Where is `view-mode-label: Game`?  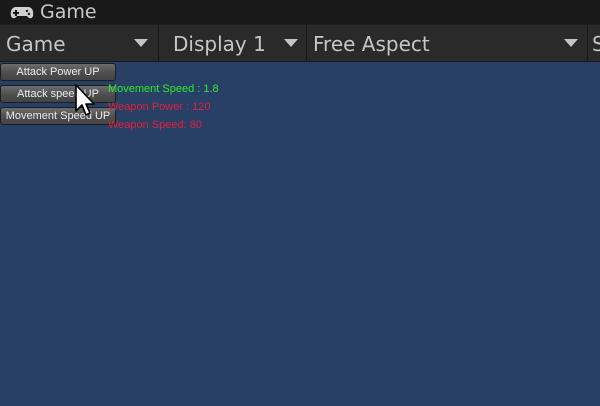 view-mode-label: Game is located at coordinates (36, 43).